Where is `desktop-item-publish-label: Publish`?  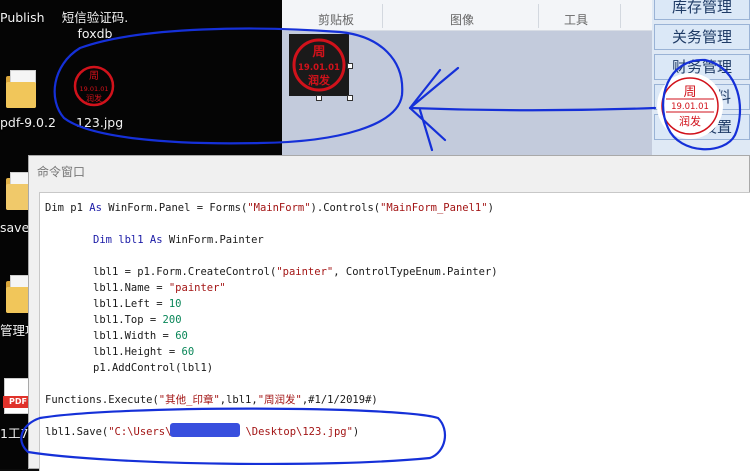 desktop-item-publish-label: Publish is located at coordinates (22, 18).